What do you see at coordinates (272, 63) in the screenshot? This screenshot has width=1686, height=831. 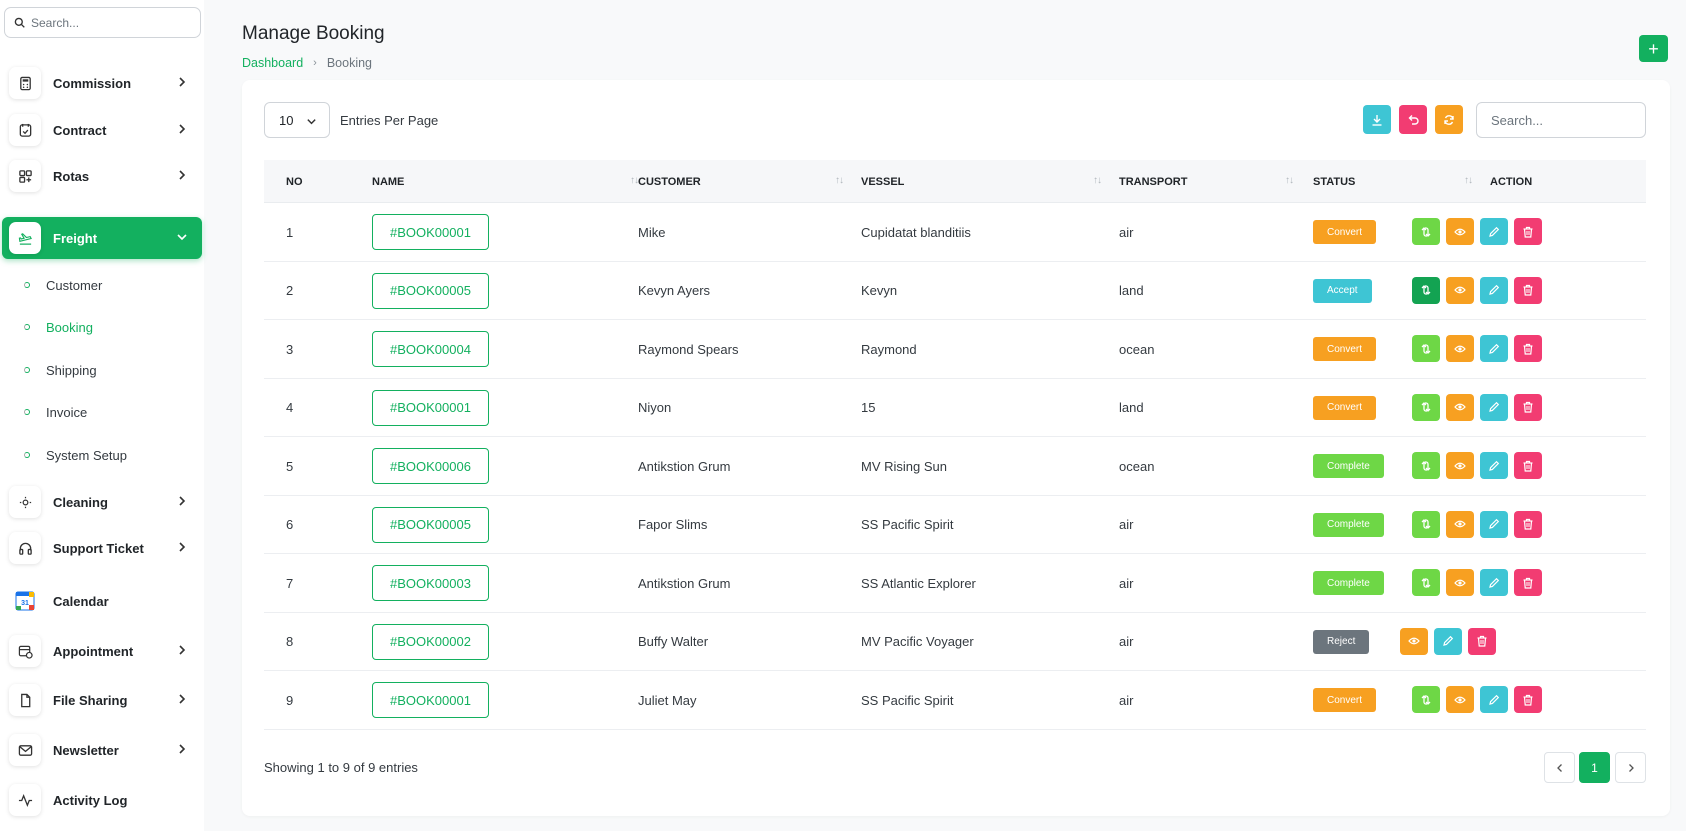 I see `breadcrumb-dashboard-link: Dashboard` at bounding box center [272, 63].